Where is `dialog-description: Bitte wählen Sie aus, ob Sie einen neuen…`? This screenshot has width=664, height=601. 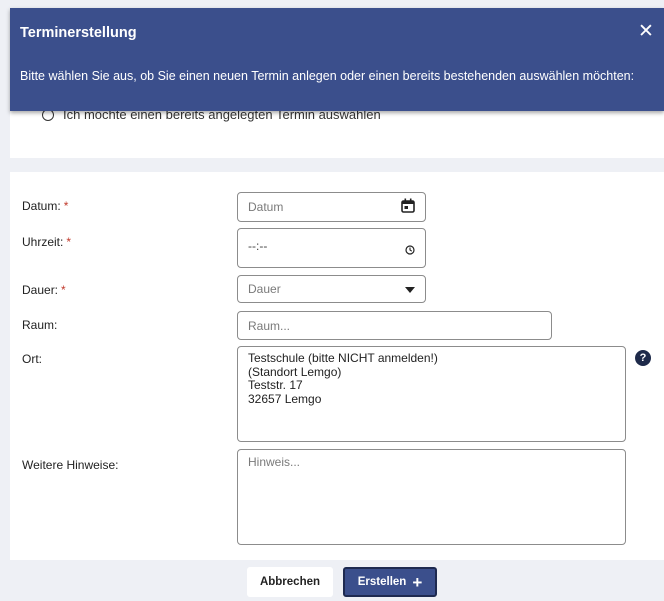
dialog-description: Bitte wählen Sie aus, ob Sie einen neuen… is located at coordinates (327, 76).